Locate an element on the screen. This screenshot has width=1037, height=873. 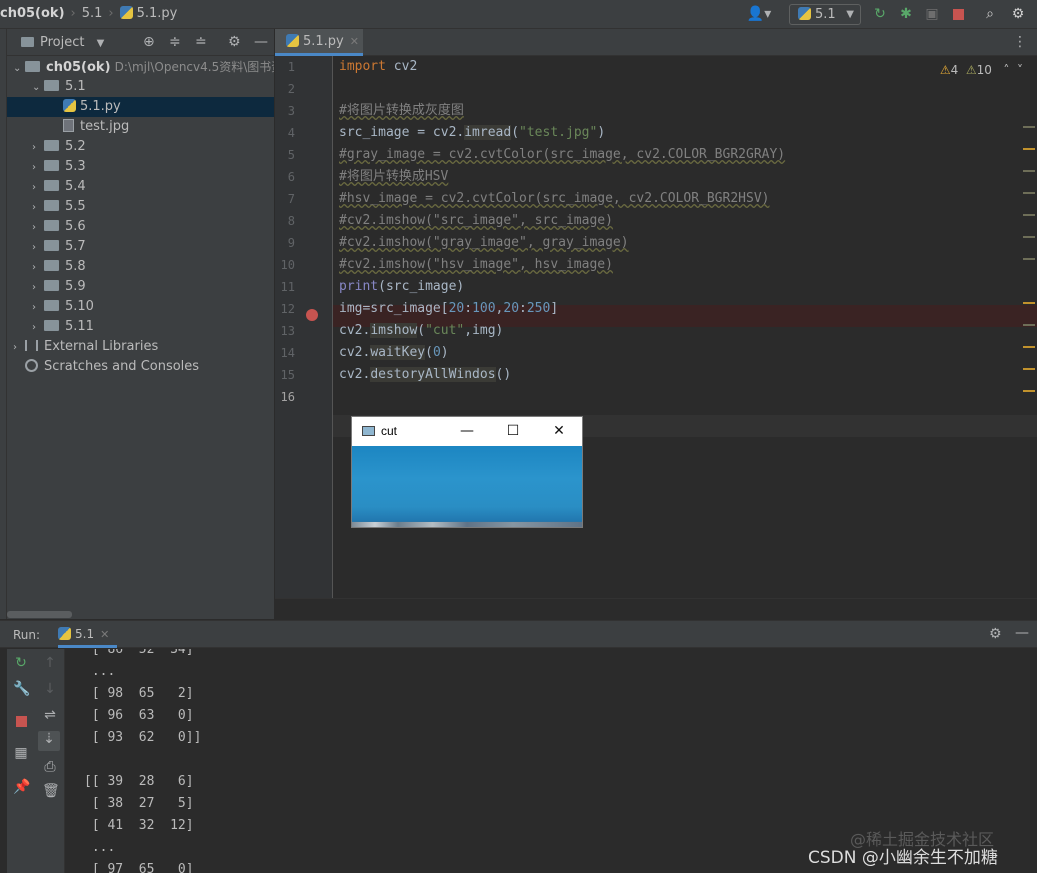
tree-item: › 5.5 is located at coordinates (140, 207).